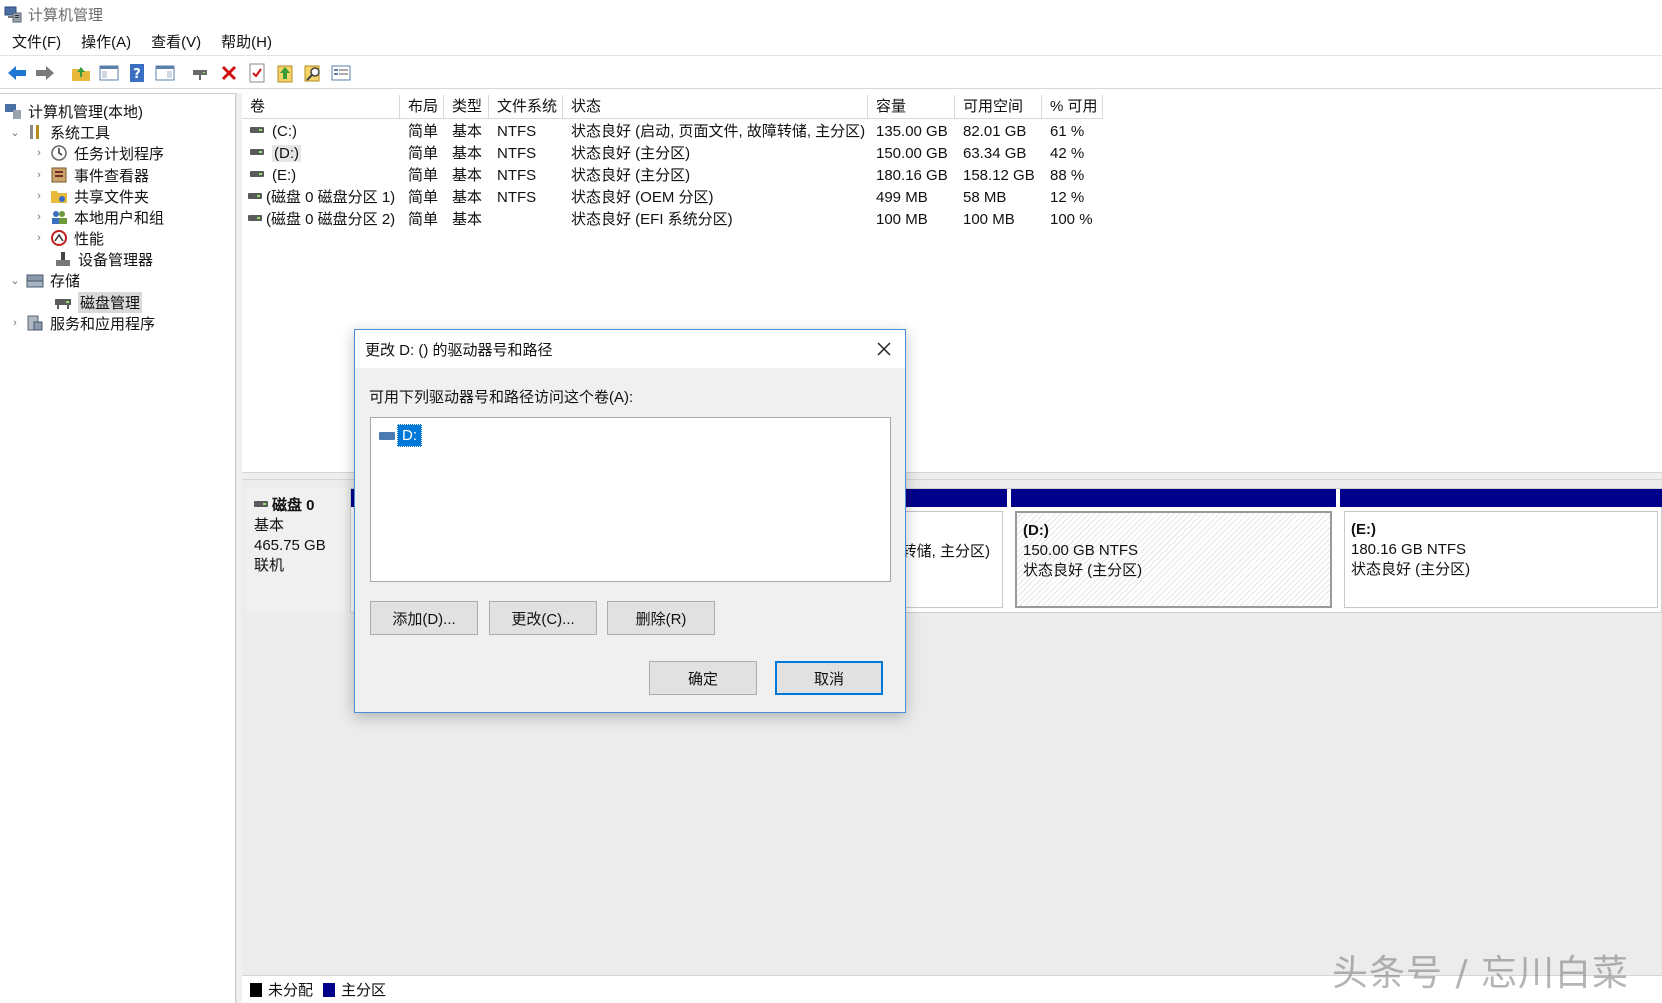 The image size is (1662, 1003). Describe the element at coordinates (284, 131) in the screenshot. I see `cell-volume: (C:)` at that location.